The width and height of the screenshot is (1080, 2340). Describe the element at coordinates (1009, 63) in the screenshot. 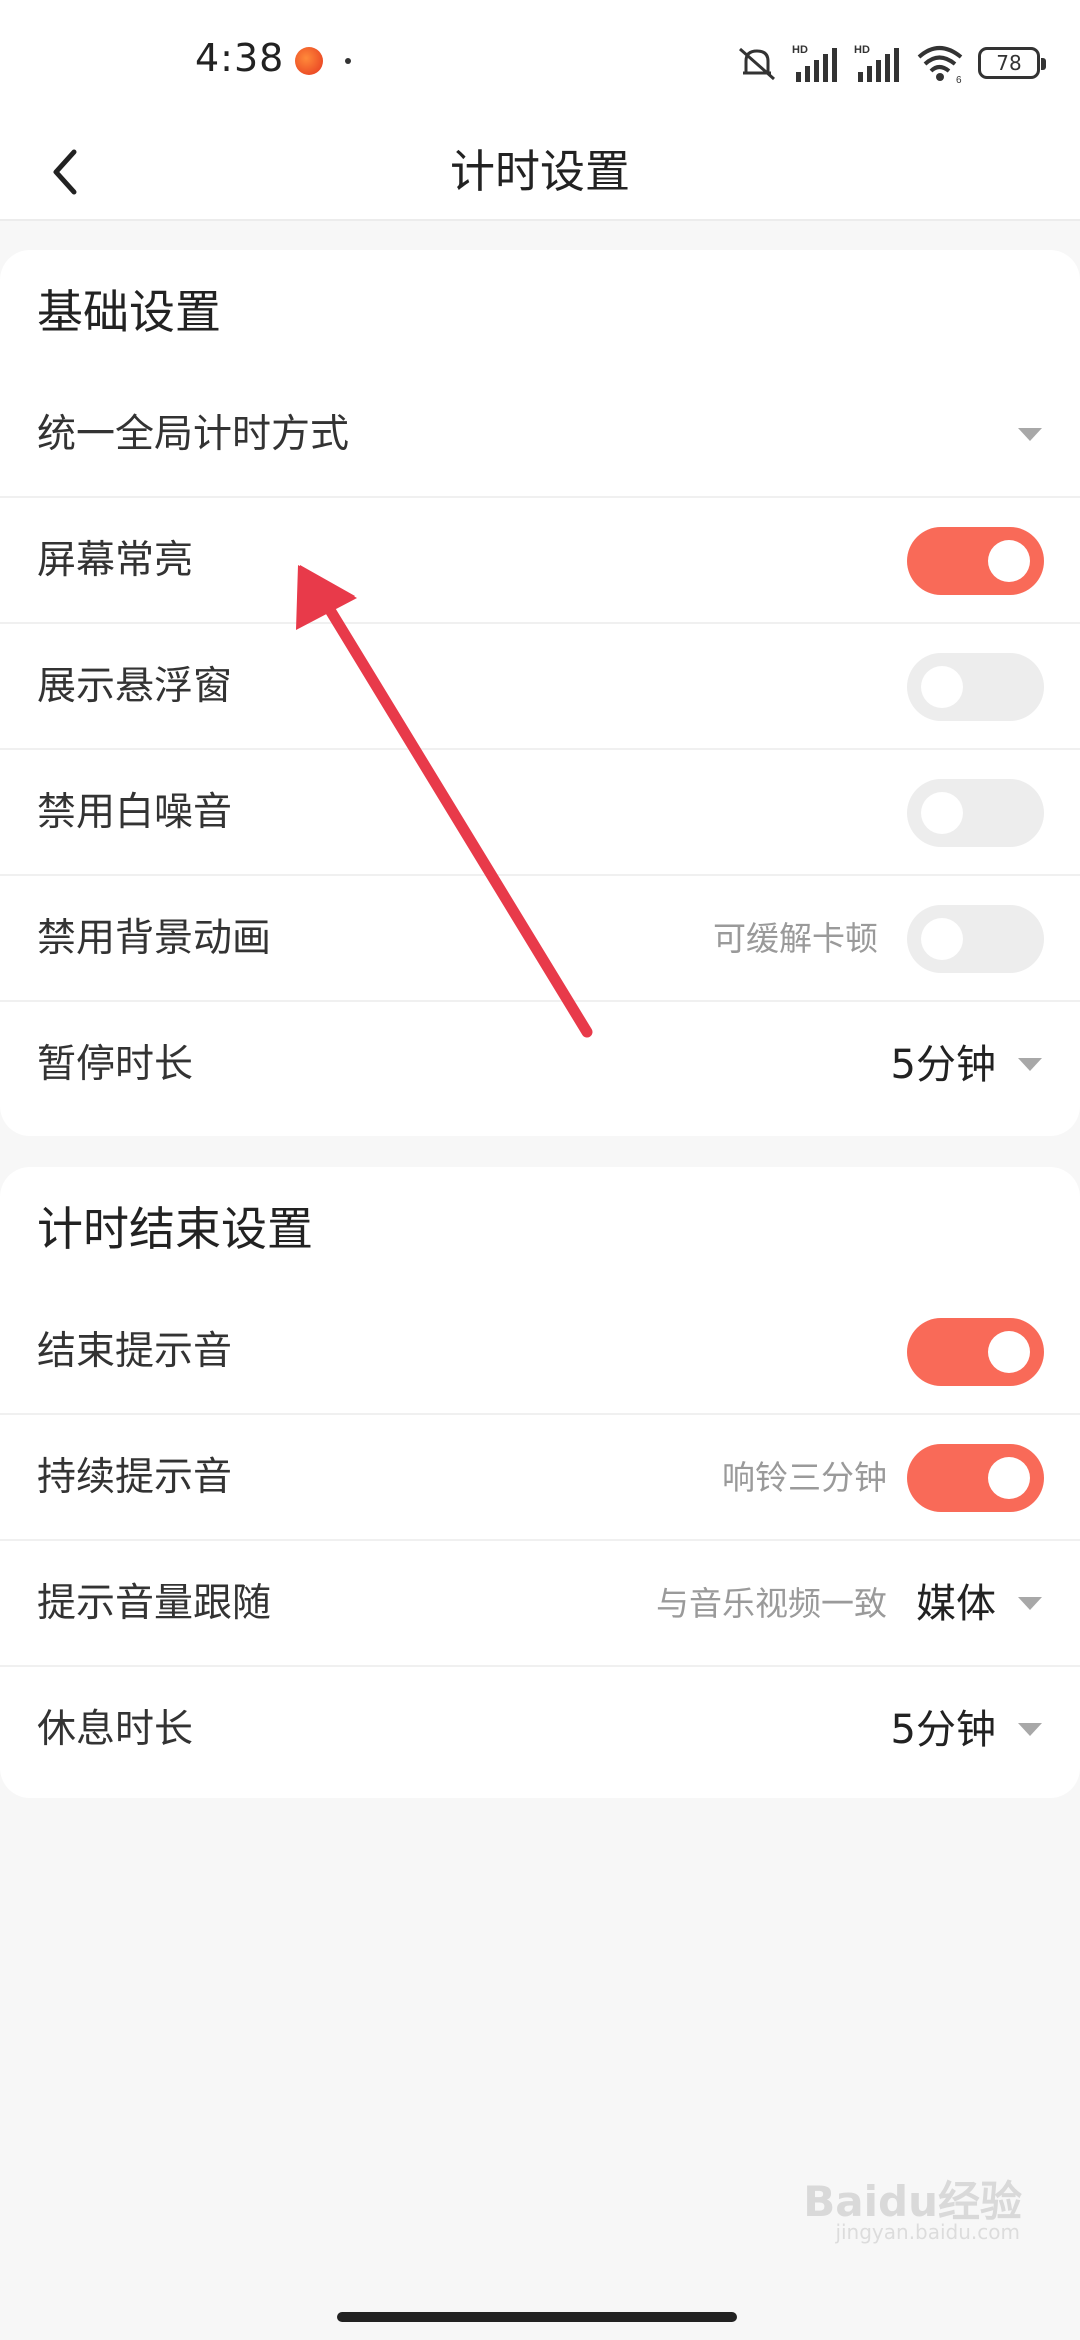

I see `battery-level: 78` at that location.